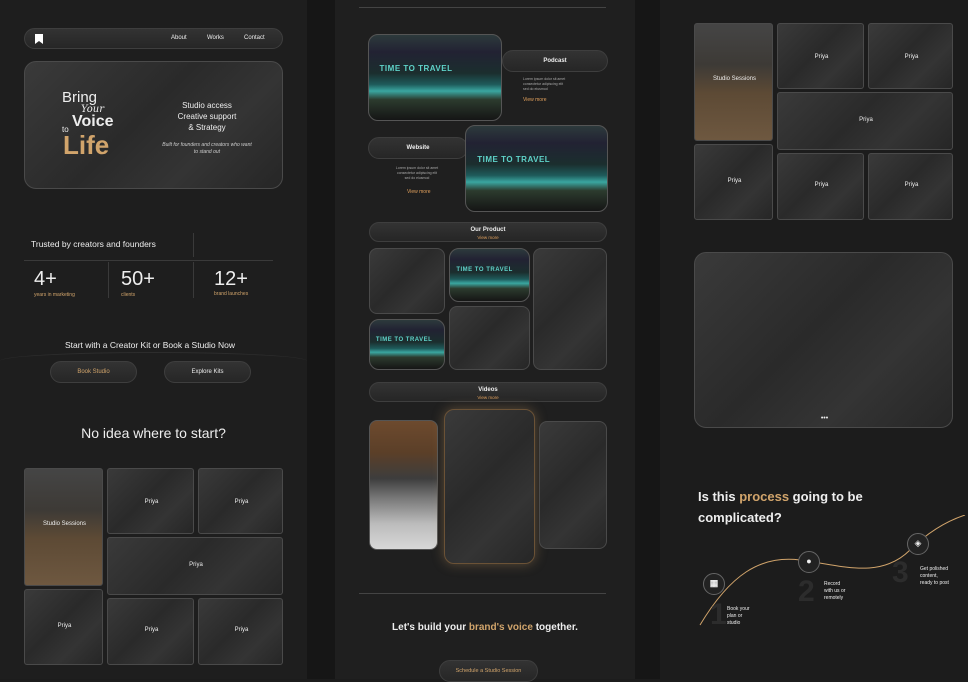  I want to click on video-card, so click(573, 485).